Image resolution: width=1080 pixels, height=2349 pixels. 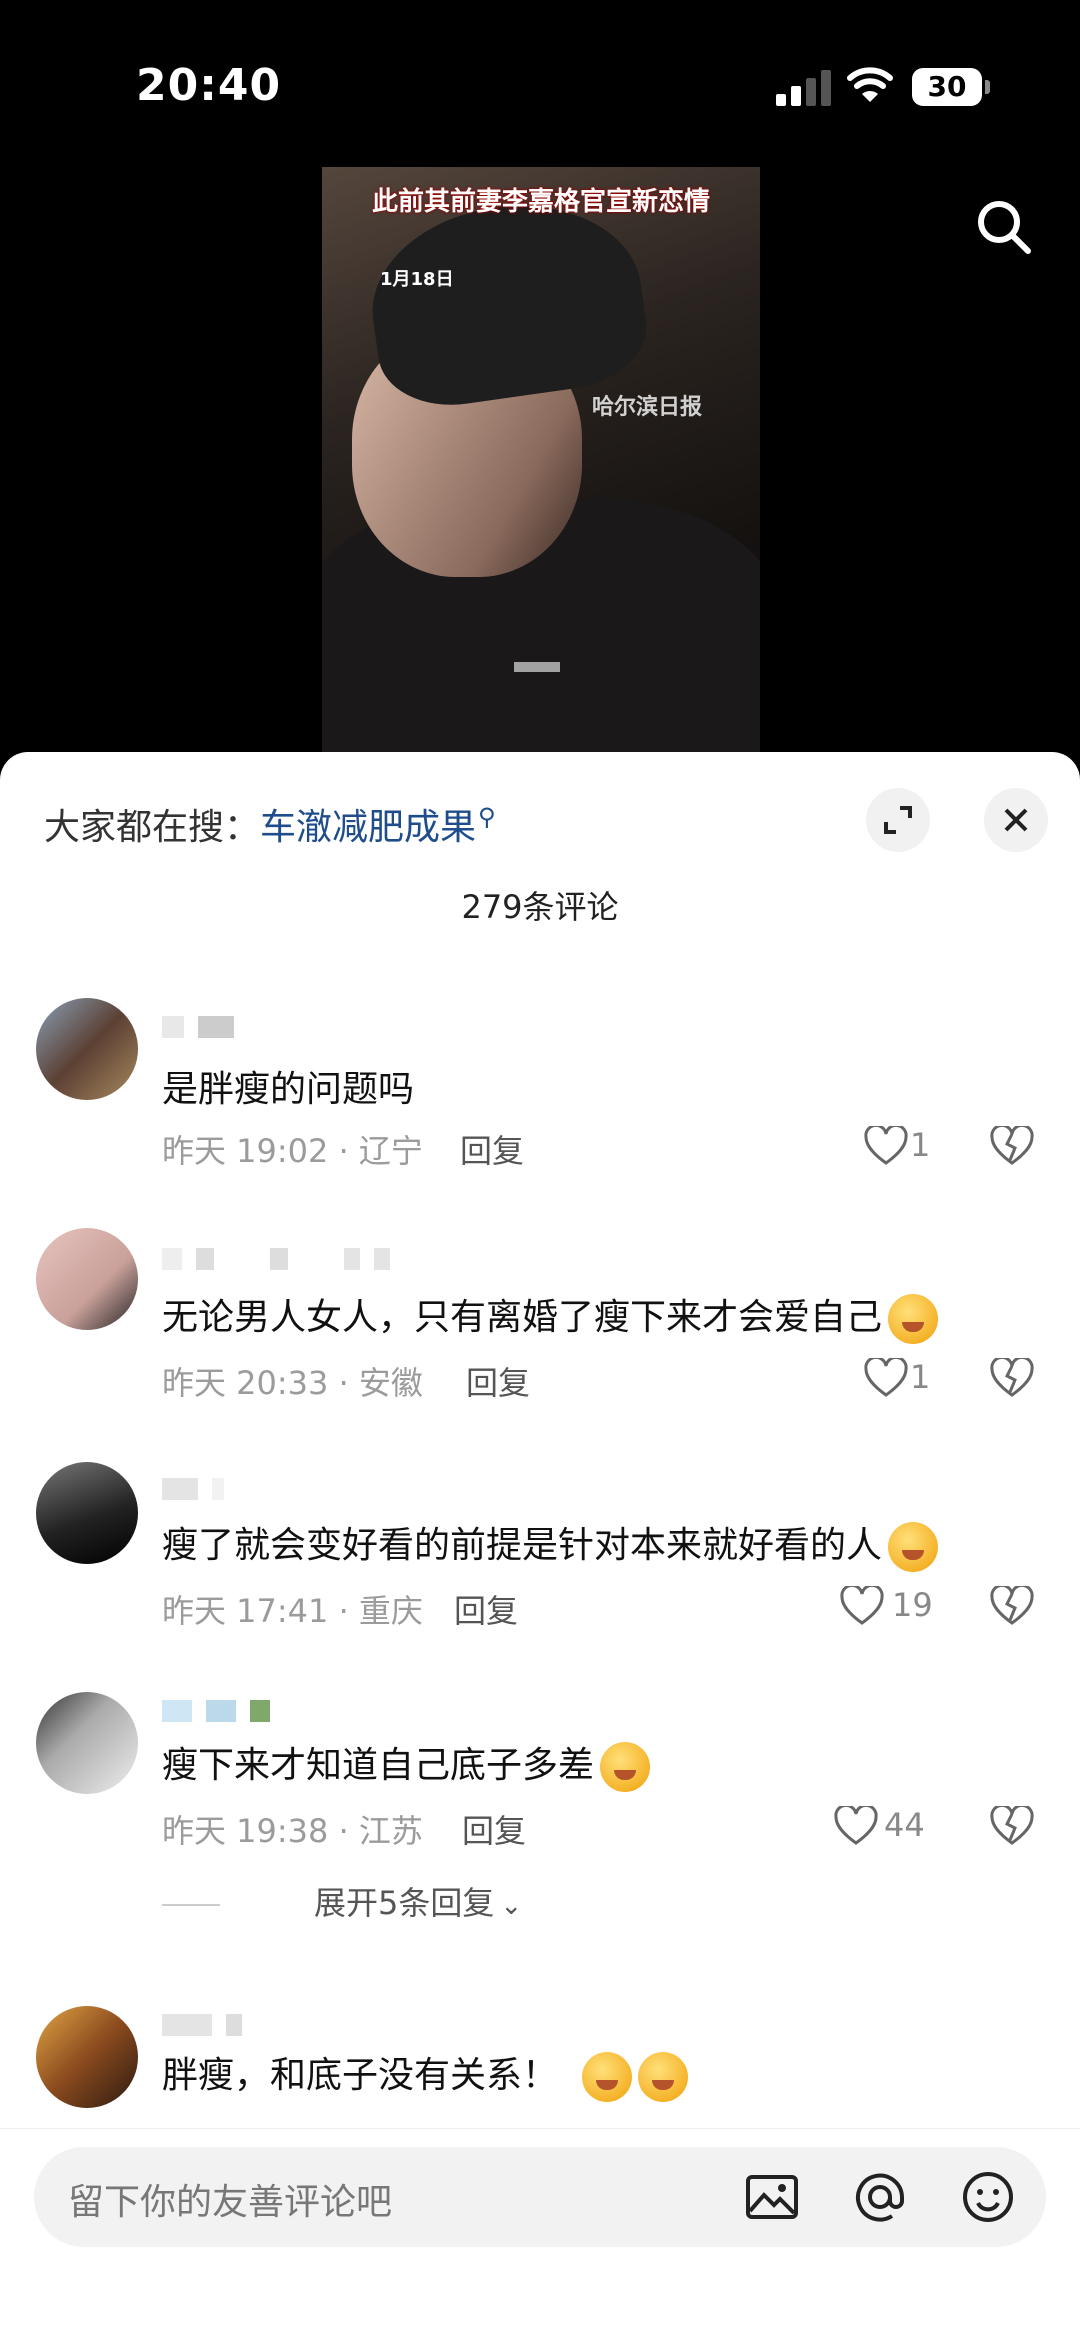 I want to click on close-button, so click(x=1016, y=820).